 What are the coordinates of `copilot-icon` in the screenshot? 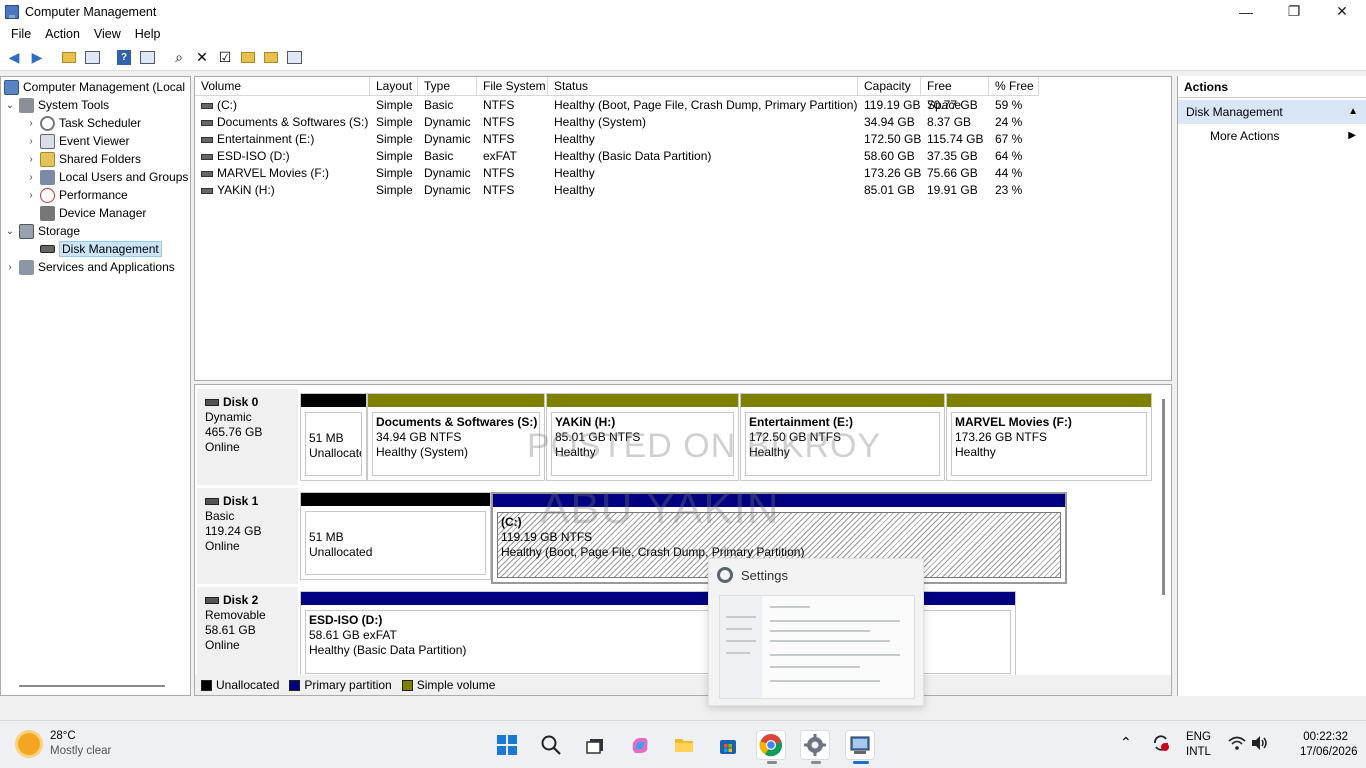 It's located at (640, 745).